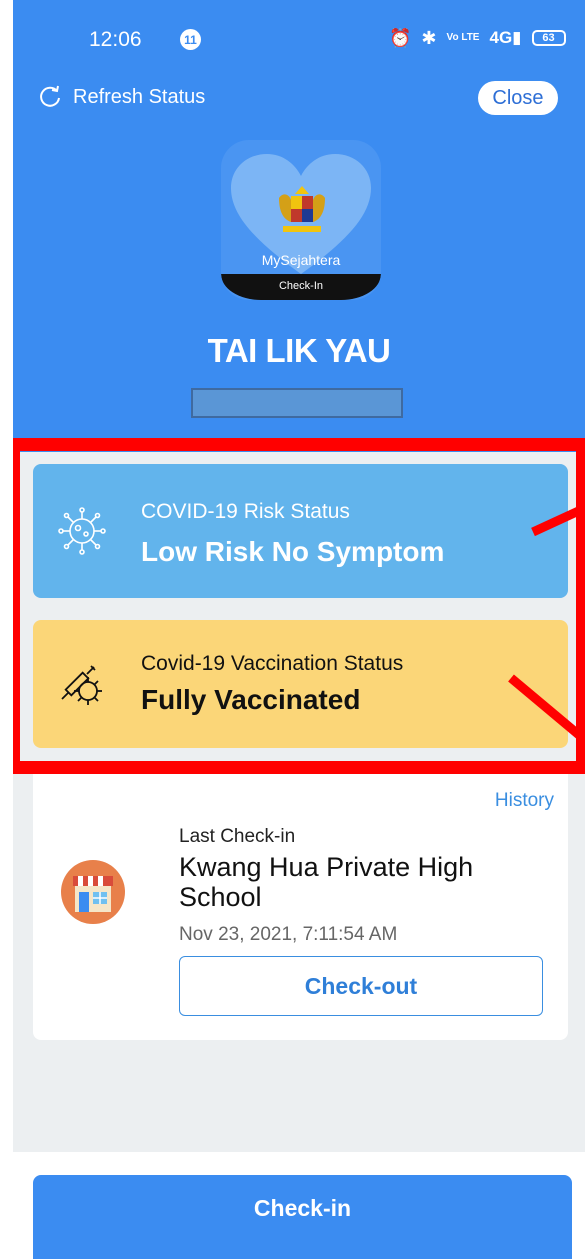 This screenshot has width=585, height=1259. I want to click on close-button: Close, so click(518, 98).